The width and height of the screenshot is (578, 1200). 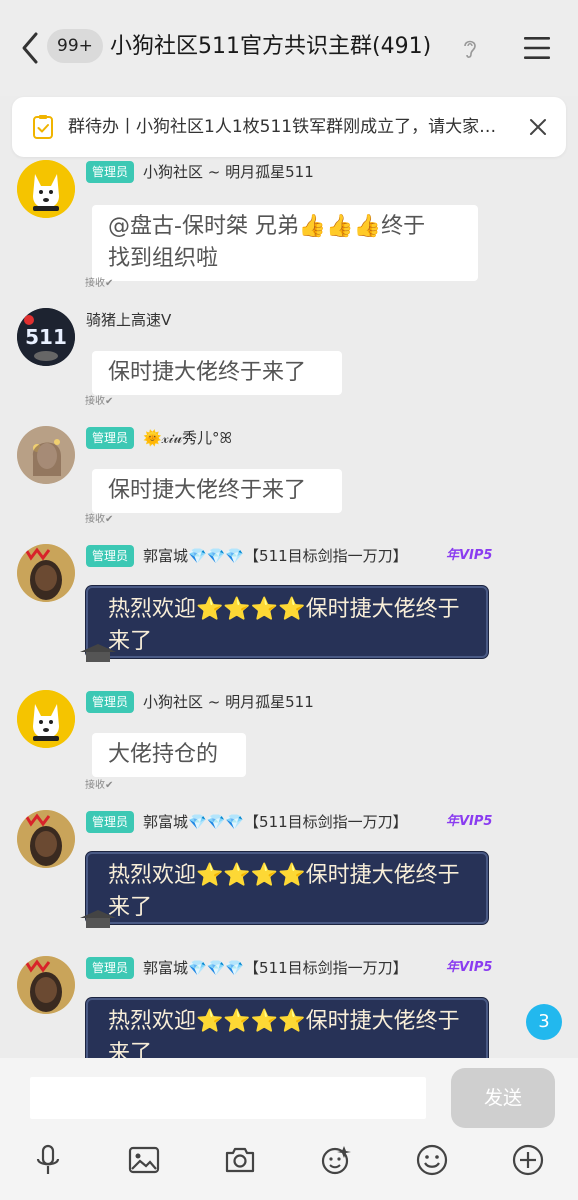 What do you see at coordinates (544, 1022) in the screenshot?
I see `new-message-count-bubble: 3` at bounding box center [544, 1022].